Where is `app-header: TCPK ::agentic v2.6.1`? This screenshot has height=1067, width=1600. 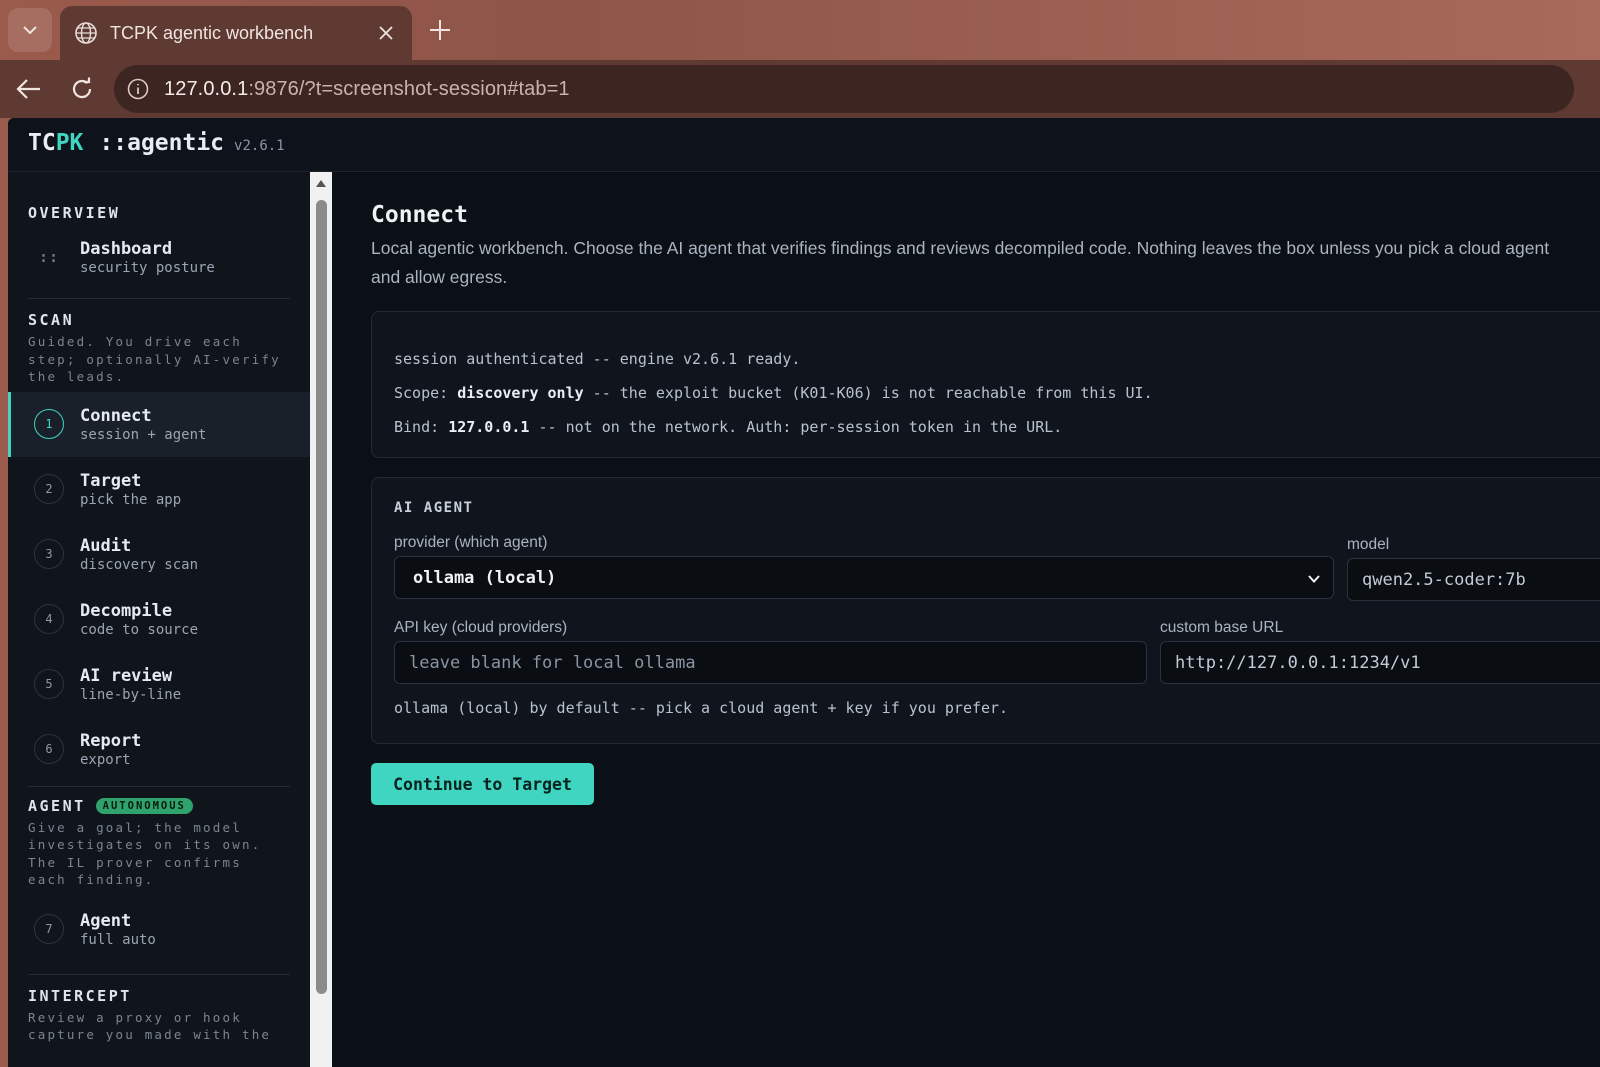
app-header: TCPK ::agentic v2.6.1 is located at coordinates (804, 145).